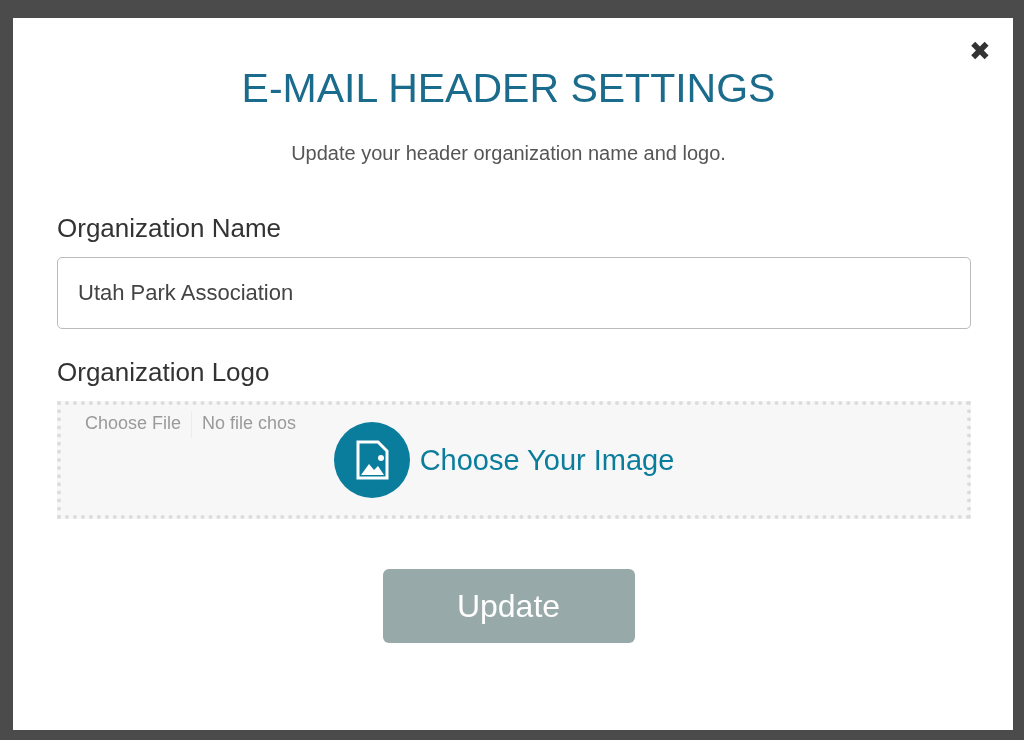 Image resolution: width=1024 pixels, height=740 pixels. Describe the element at coordinates (514, 293) in the screenshot. I see `input-field: Utah Park Association` at that location.